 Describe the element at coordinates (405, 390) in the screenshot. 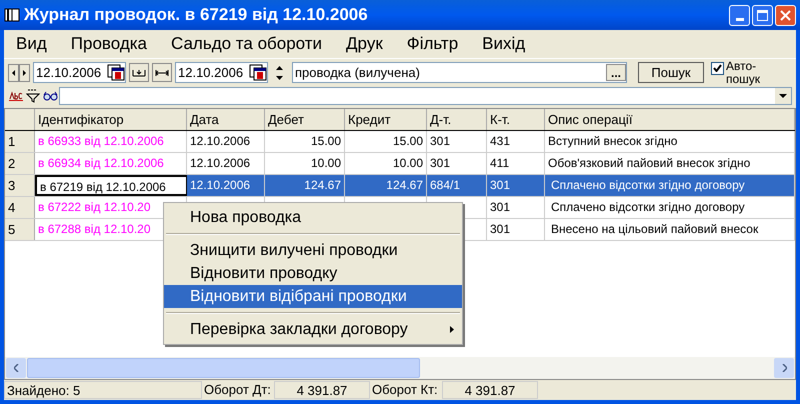

I see `status-label: Оборот Кт:` at that location.